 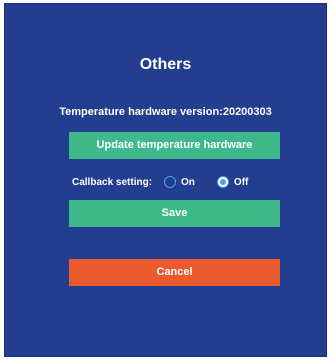 I want to click on save-button: Save, so click(x=174, y=213).